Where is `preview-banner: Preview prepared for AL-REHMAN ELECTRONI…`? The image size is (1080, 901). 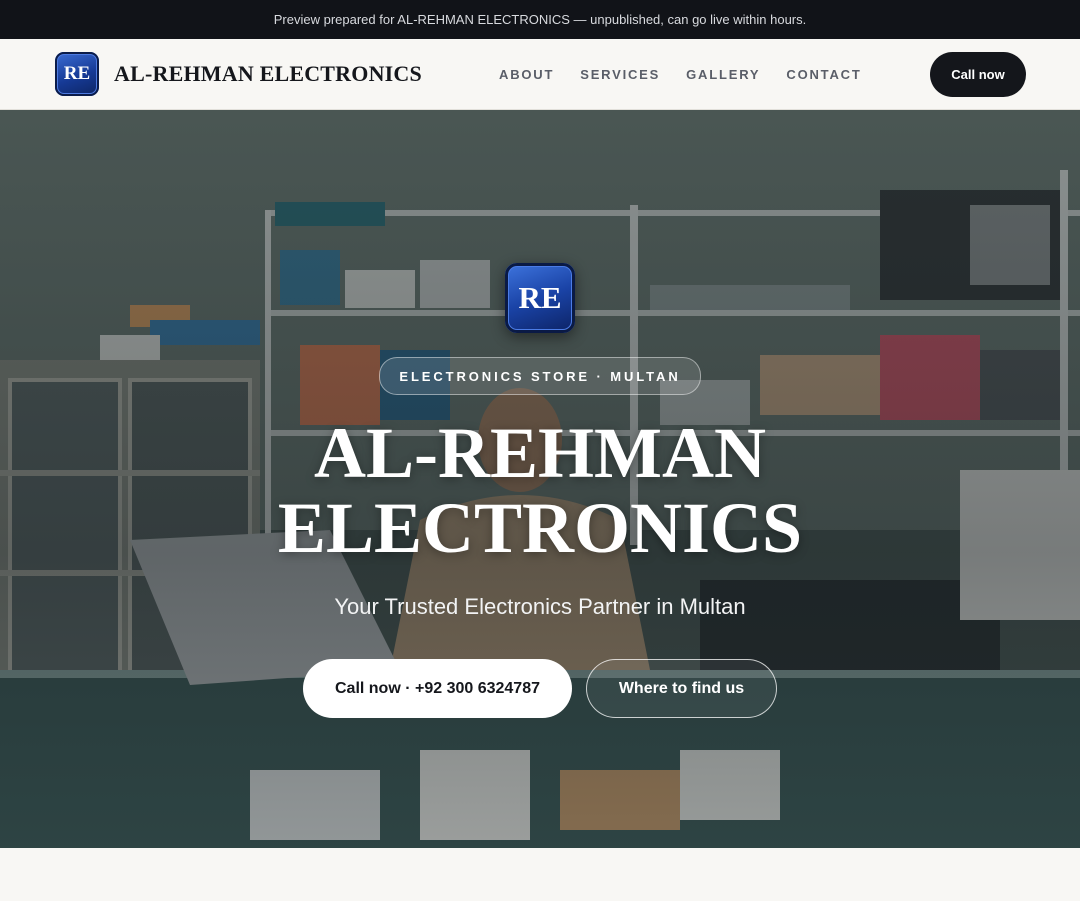
preview-banner: Preview prepared for AL-REHMAN ELECTRONI… is located at coordinates (540, 19).